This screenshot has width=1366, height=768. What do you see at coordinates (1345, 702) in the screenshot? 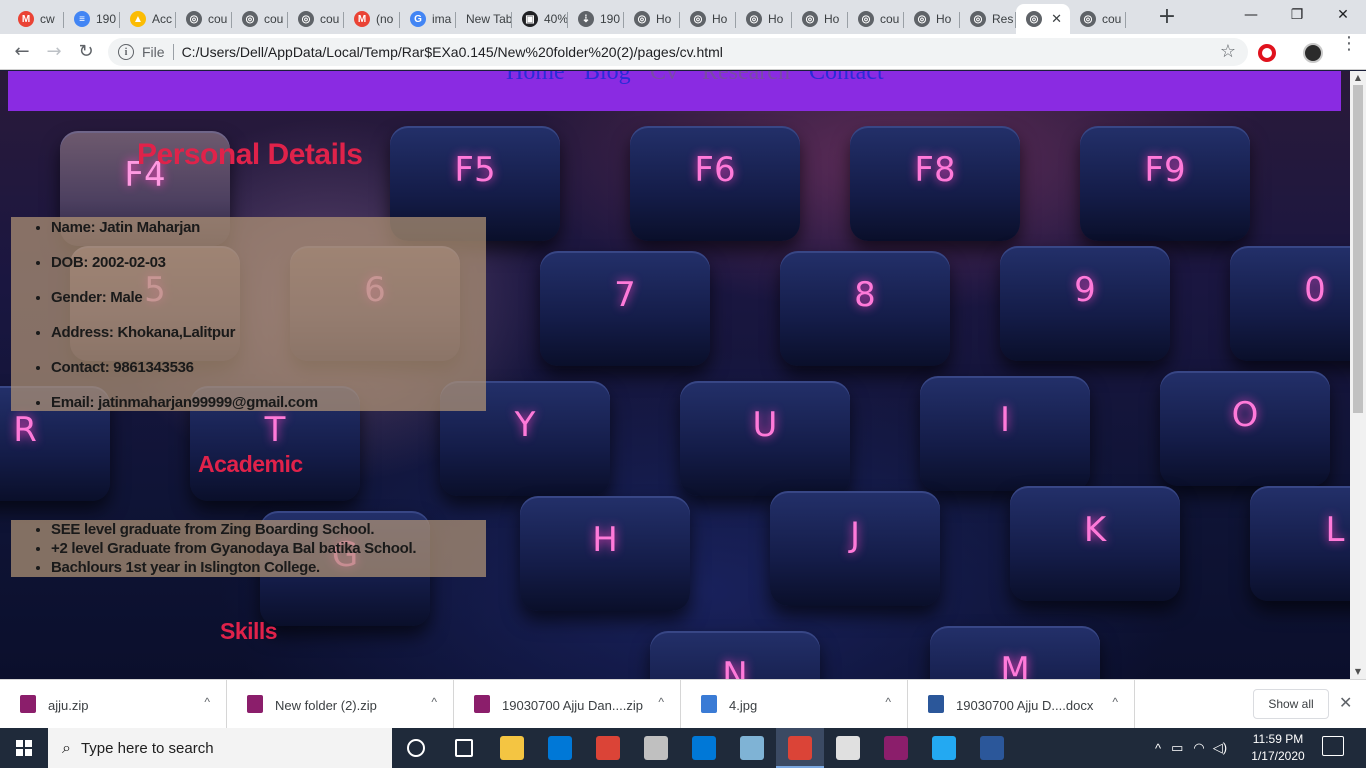
I see `downloads-close-icon: ✕` at bounding box center [1345, 702].